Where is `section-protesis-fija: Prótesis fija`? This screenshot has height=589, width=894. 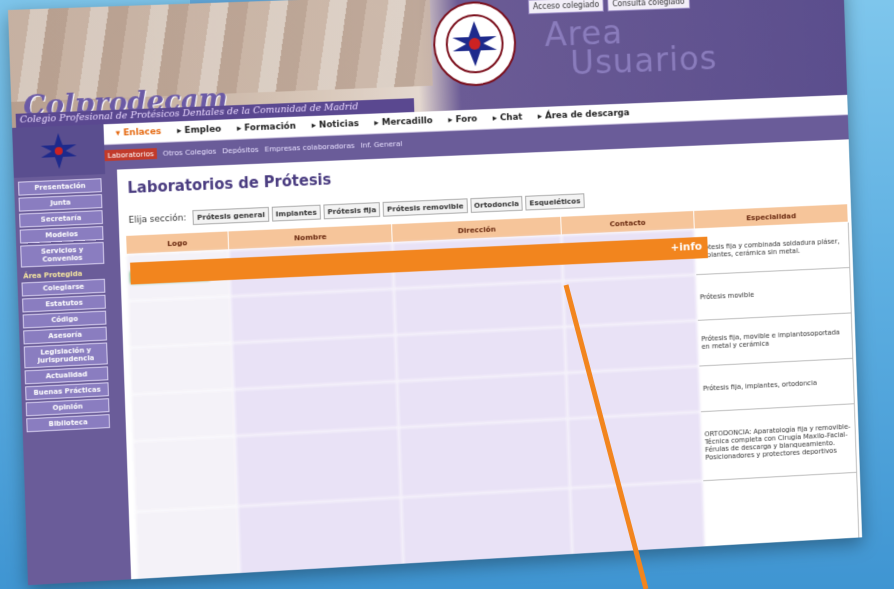 section-protesis-fija: Prótesis fija is located at coordinates (352, 211).